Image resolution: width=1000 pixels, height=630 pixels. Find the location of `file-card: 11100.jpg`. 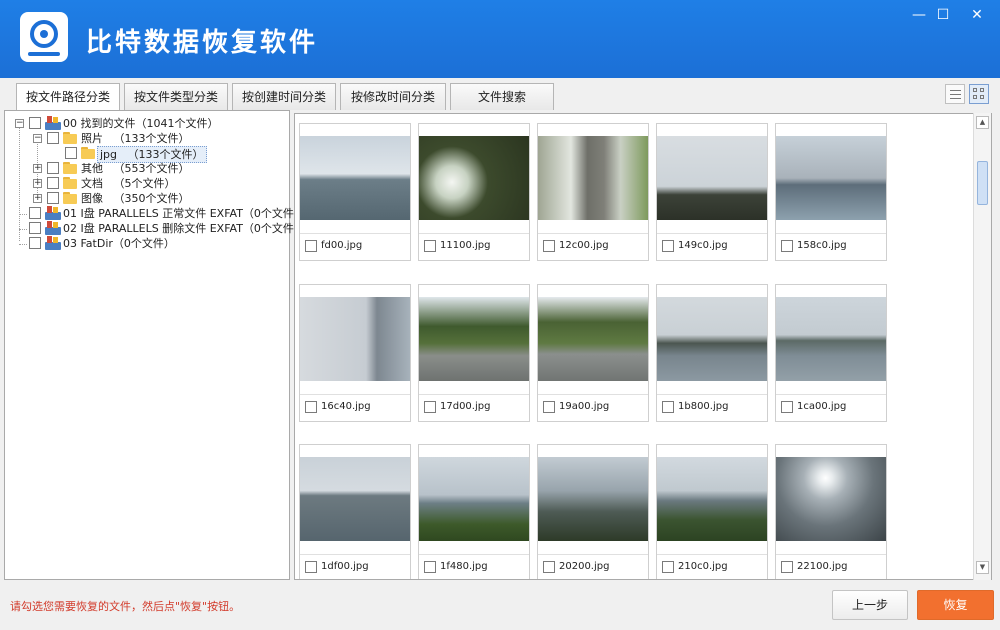

file-card: 11100.jpg is located at coordinates (474, 192).